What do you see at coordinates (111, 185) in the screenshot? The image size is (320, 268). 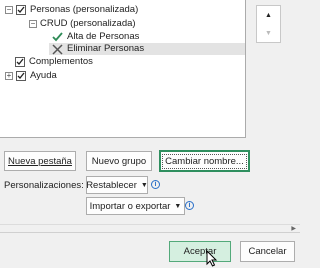 I see `reset-label: Restablecer` at bounding box center [111, 185].